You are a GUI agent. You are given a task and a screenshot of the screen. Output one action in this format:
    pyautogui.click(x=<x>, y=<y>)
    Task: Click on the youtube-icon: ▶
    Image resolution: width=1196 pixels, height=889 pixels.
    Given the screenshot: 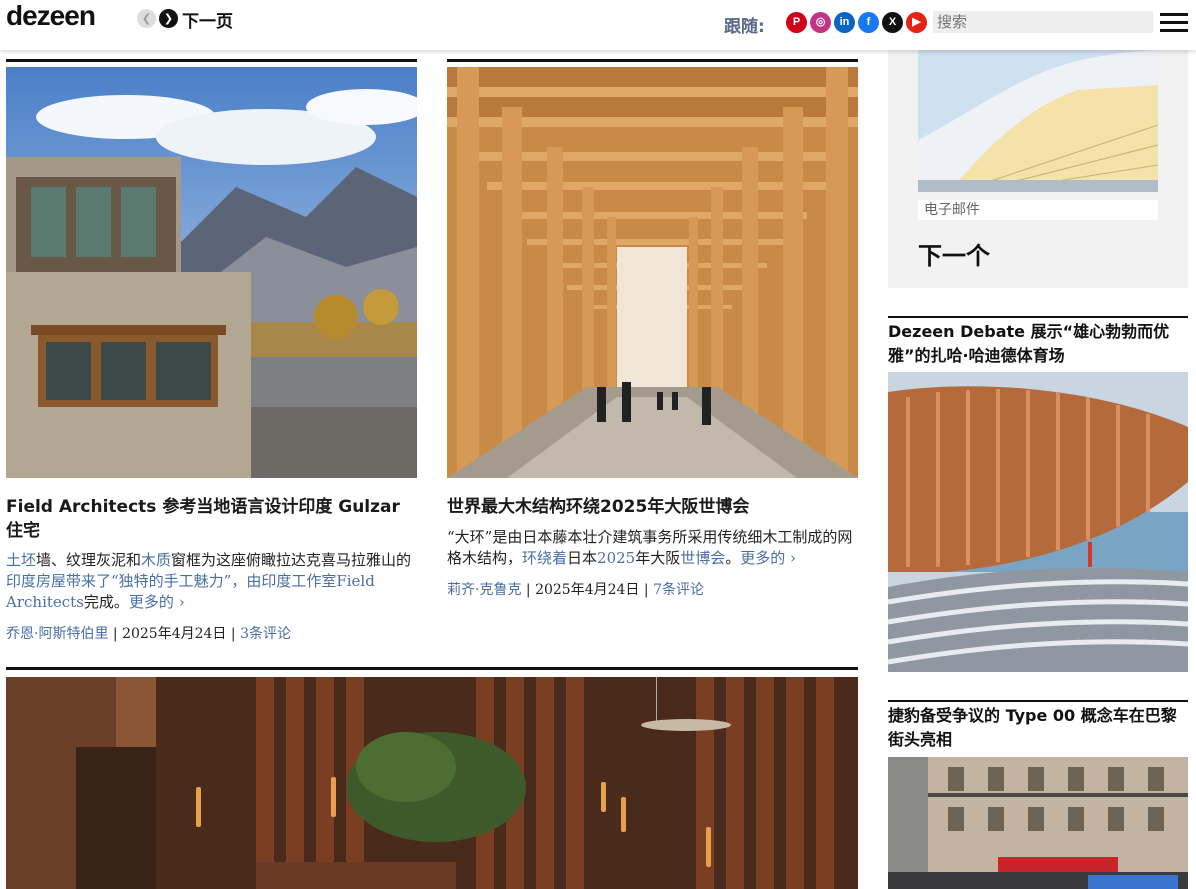 What is the action you would take?
    pyautogui.click(x=916, y=22)
    